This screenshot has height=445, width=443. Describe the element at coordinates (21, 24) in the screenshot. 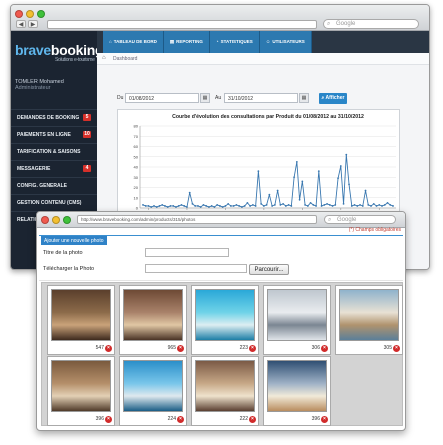

I see `back-arrow-icon: ◀` at that location.